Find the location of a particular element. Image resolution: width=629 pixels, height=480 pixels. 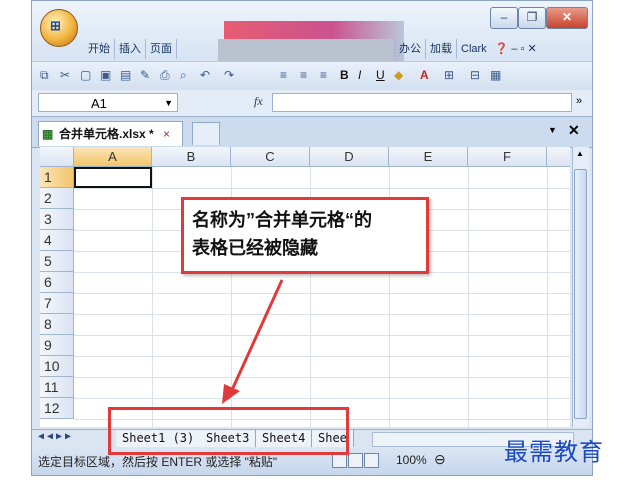

annotation-arrow is located at coordinates (253, 341).